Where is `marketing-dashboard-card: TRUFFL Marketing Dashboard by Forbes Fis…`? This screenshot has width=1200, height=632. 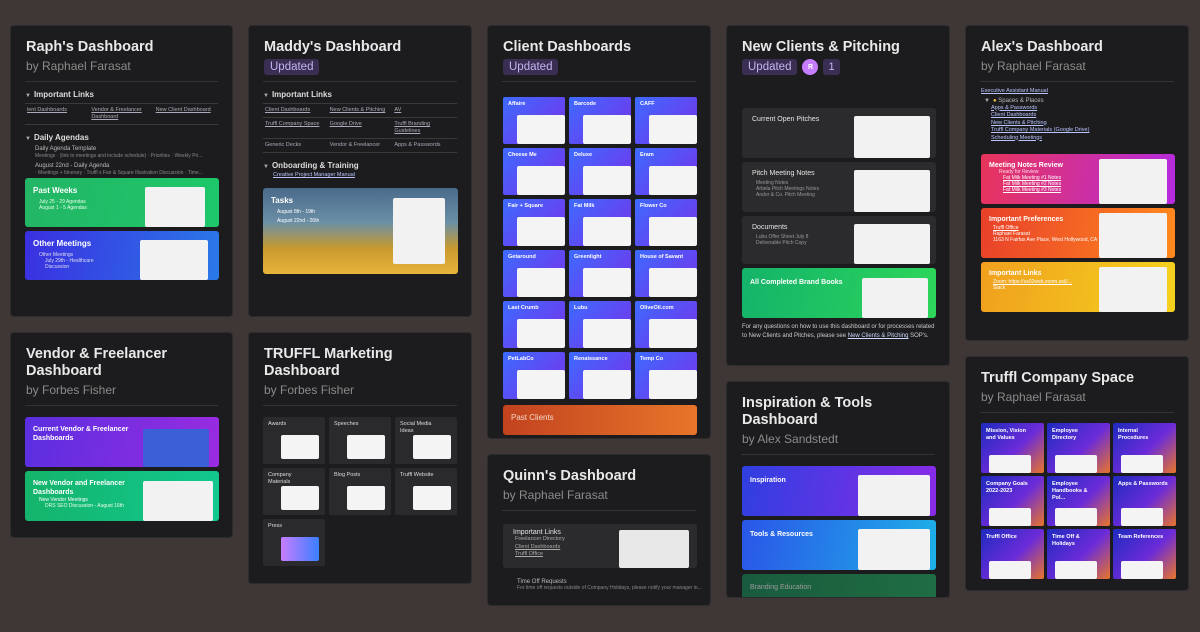 marketing-dashboard-card: TRUFFL Marketing Dashboard by Forbes Fis… is located at coordinates (360, 458).